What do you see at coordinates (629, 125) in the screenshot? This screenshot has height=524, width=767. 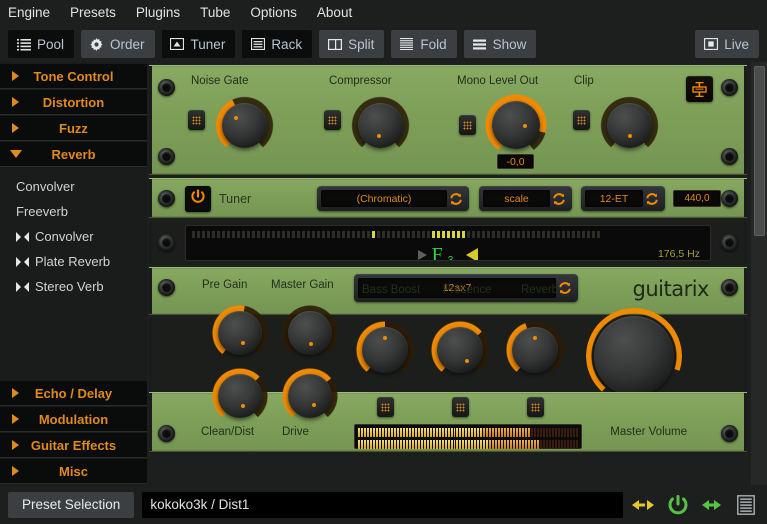 I see `knob-clip` at bounding box center [629, 125].